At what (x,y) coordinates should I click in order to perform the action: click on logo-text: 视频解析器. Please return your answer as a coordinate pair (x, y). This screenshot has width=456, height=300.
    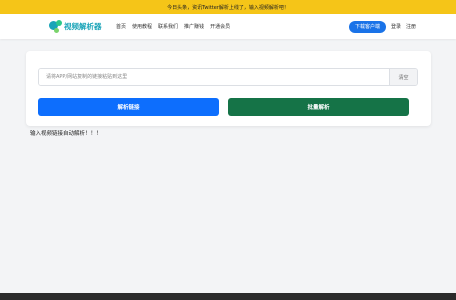
    Looking at the image, I should click on (83, 26).